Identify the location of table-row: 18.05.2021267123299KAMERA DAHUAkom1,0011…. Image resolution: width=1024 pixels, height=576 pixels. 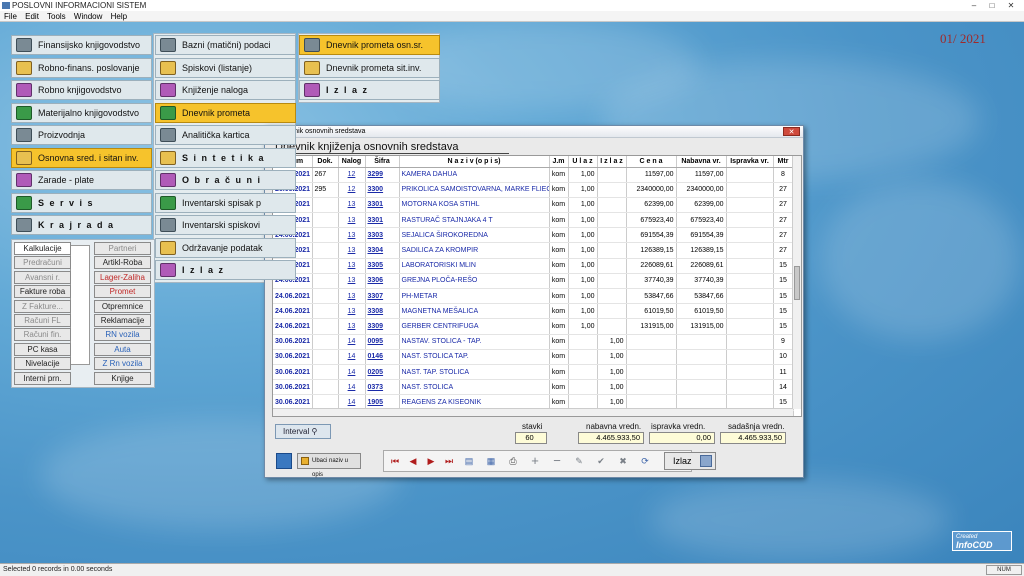
(533, 175).